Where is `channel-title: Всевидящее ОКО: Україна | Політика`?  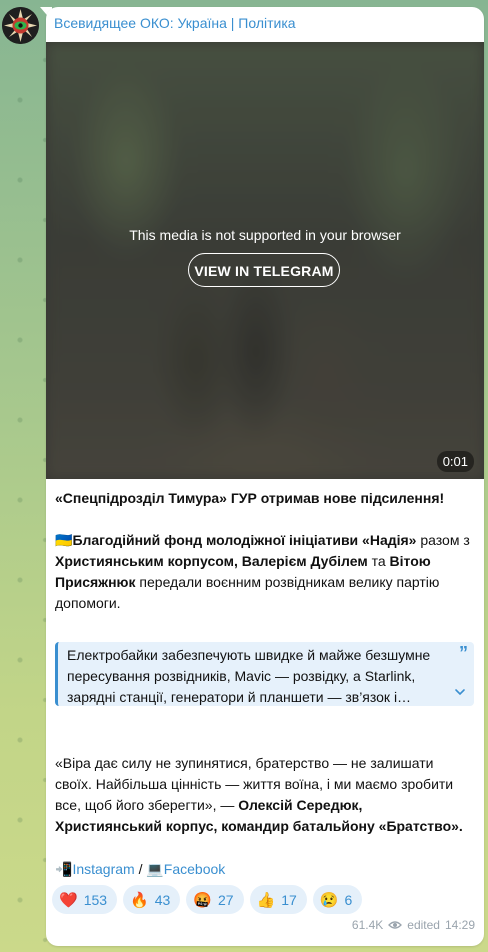
channel-title: Всевидящее ОКО: Україна | Політика is located at coordinates (175, 23).